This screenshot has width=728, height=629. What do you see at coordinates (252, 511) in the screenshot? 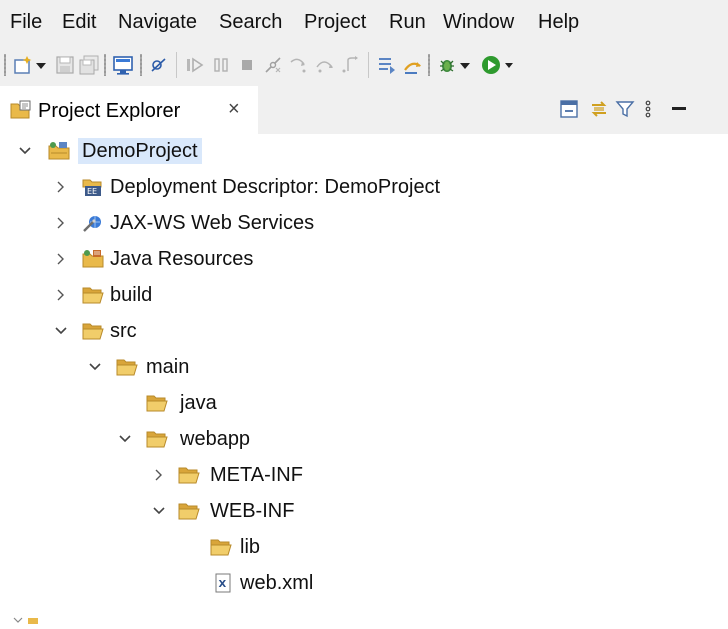
I see `tree-item-label: WEB-INF` at bounding box center [252, 511].